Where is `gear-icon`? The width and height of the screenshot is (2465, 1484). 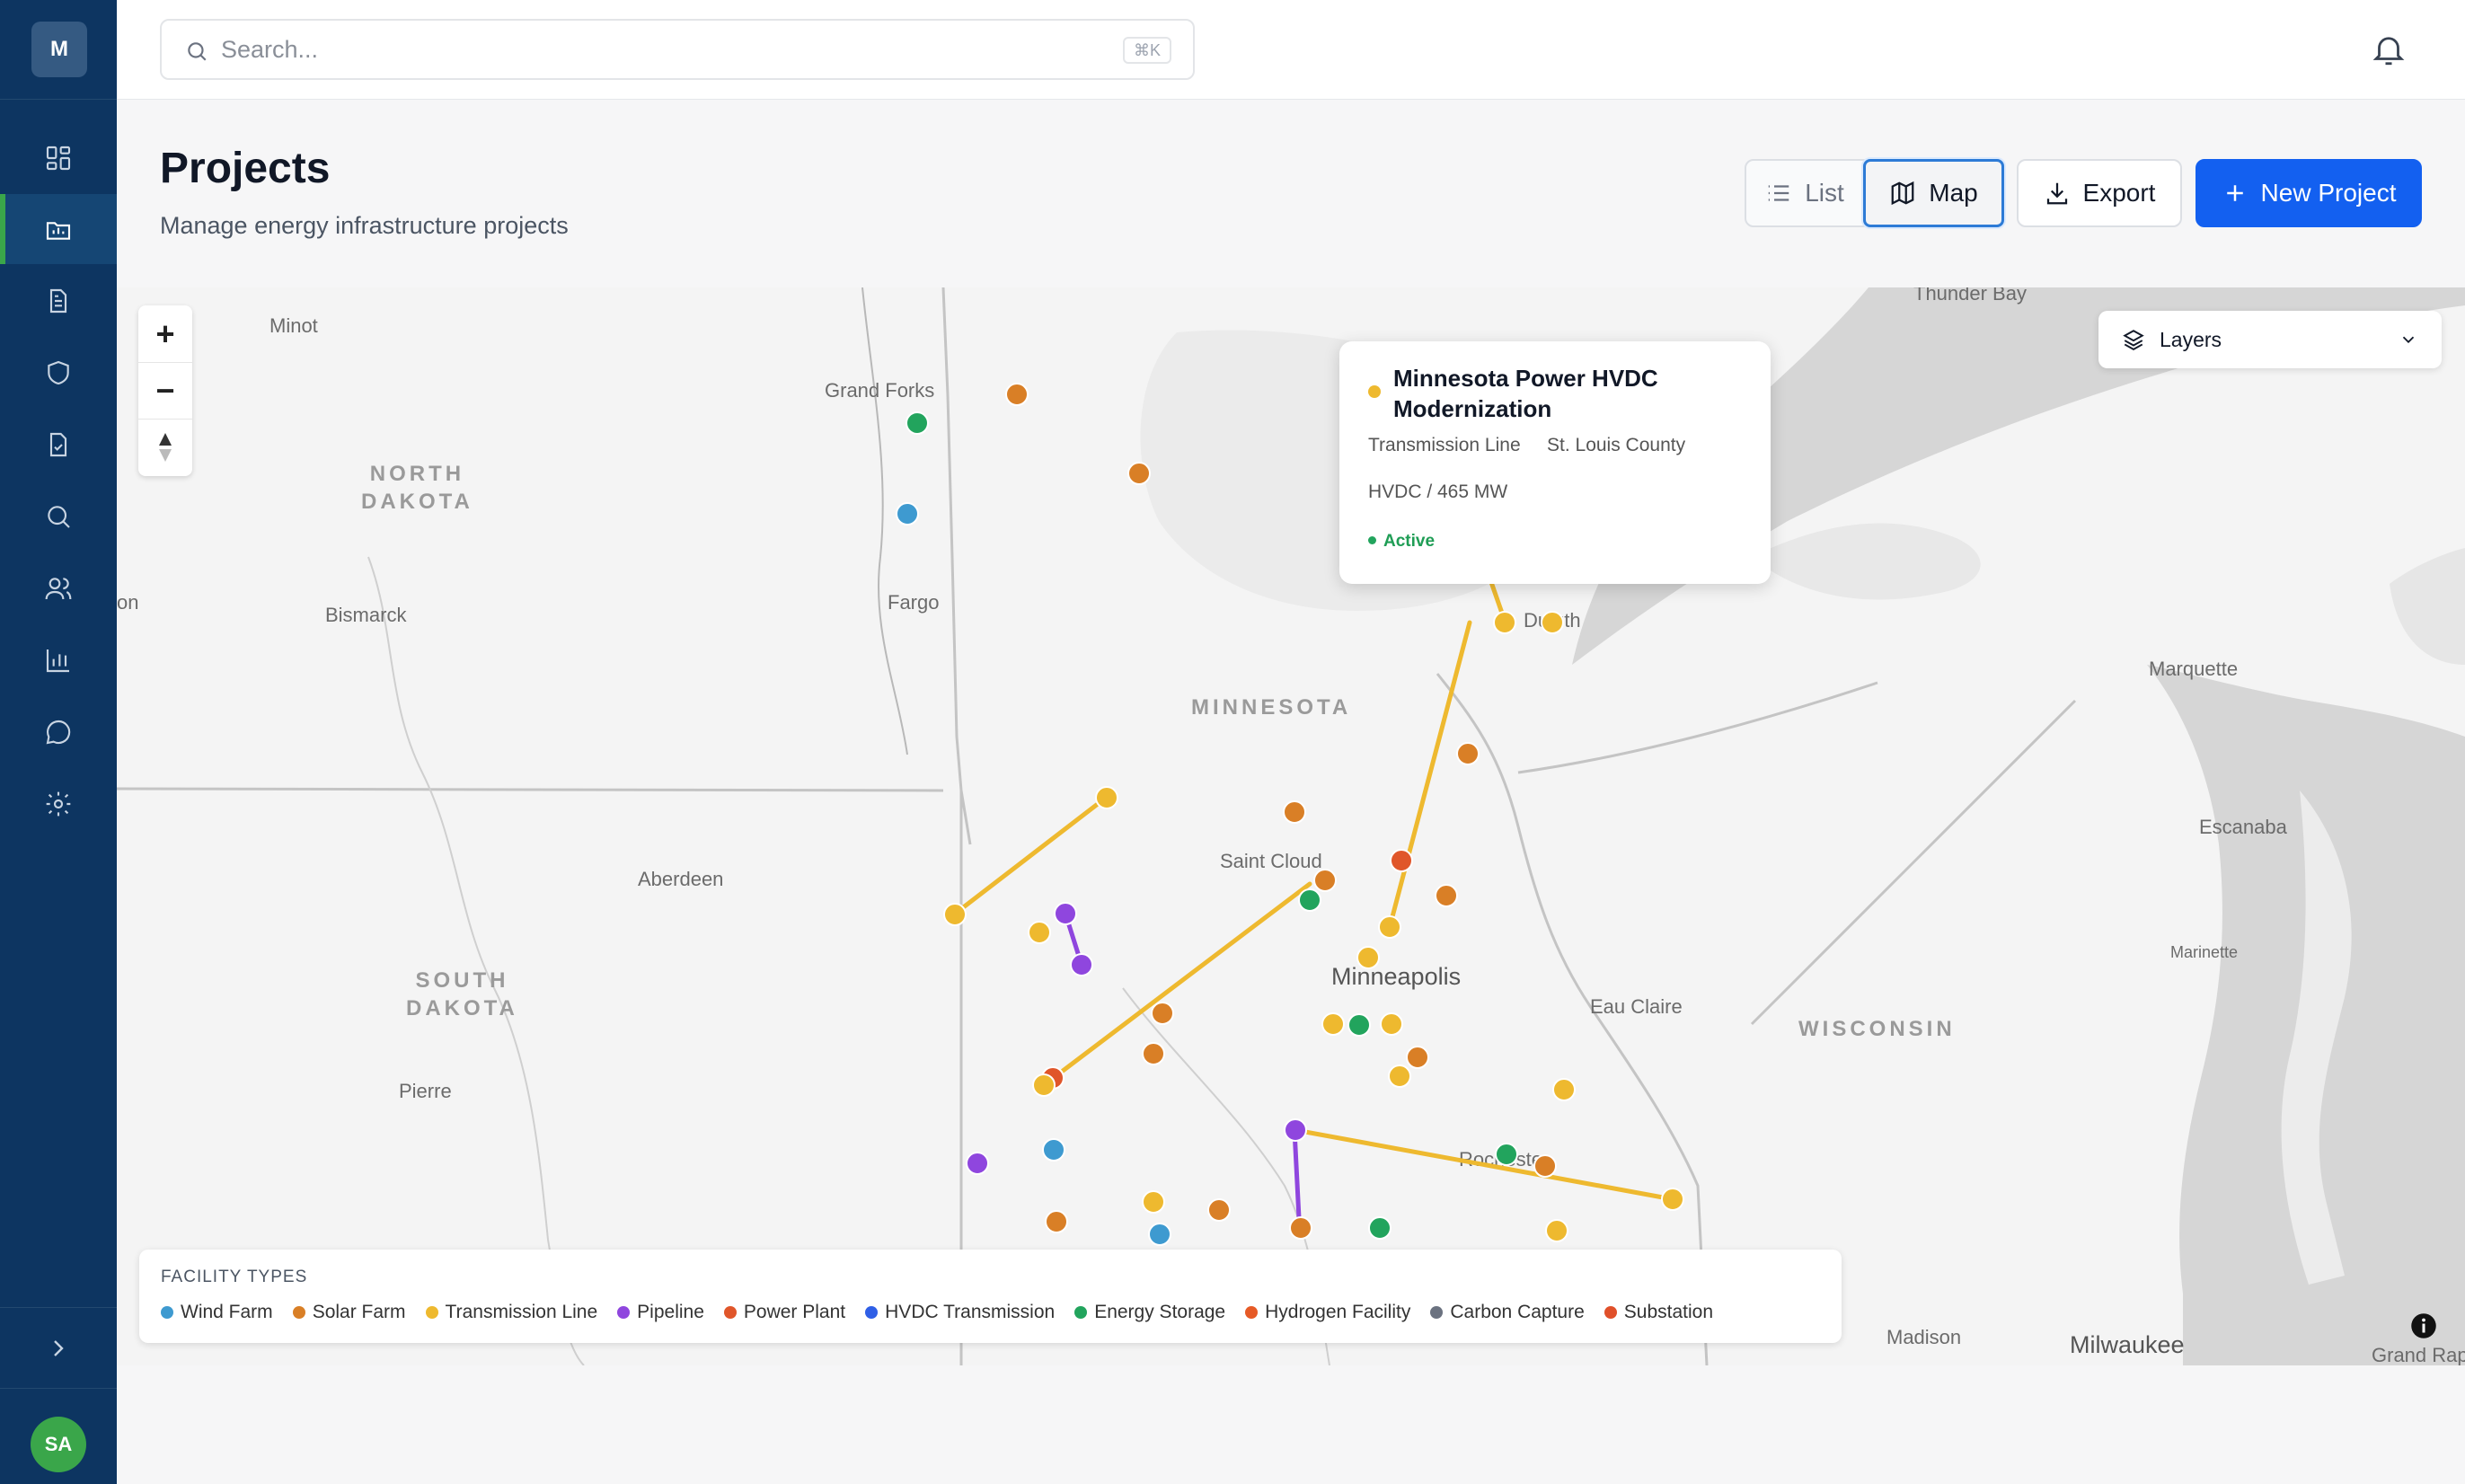
gear-icon is located at coordinates (59, 804).